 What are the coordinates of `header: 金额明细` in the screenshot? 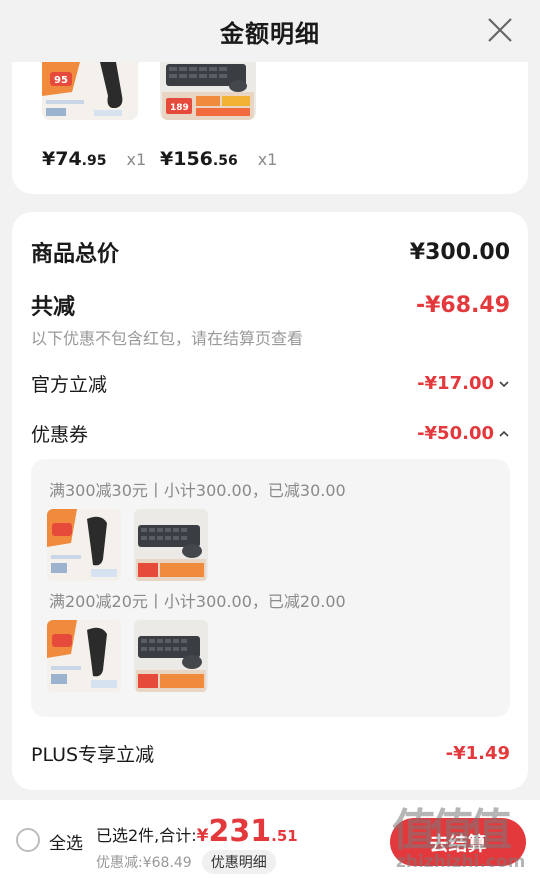 It's located at (270, 31).